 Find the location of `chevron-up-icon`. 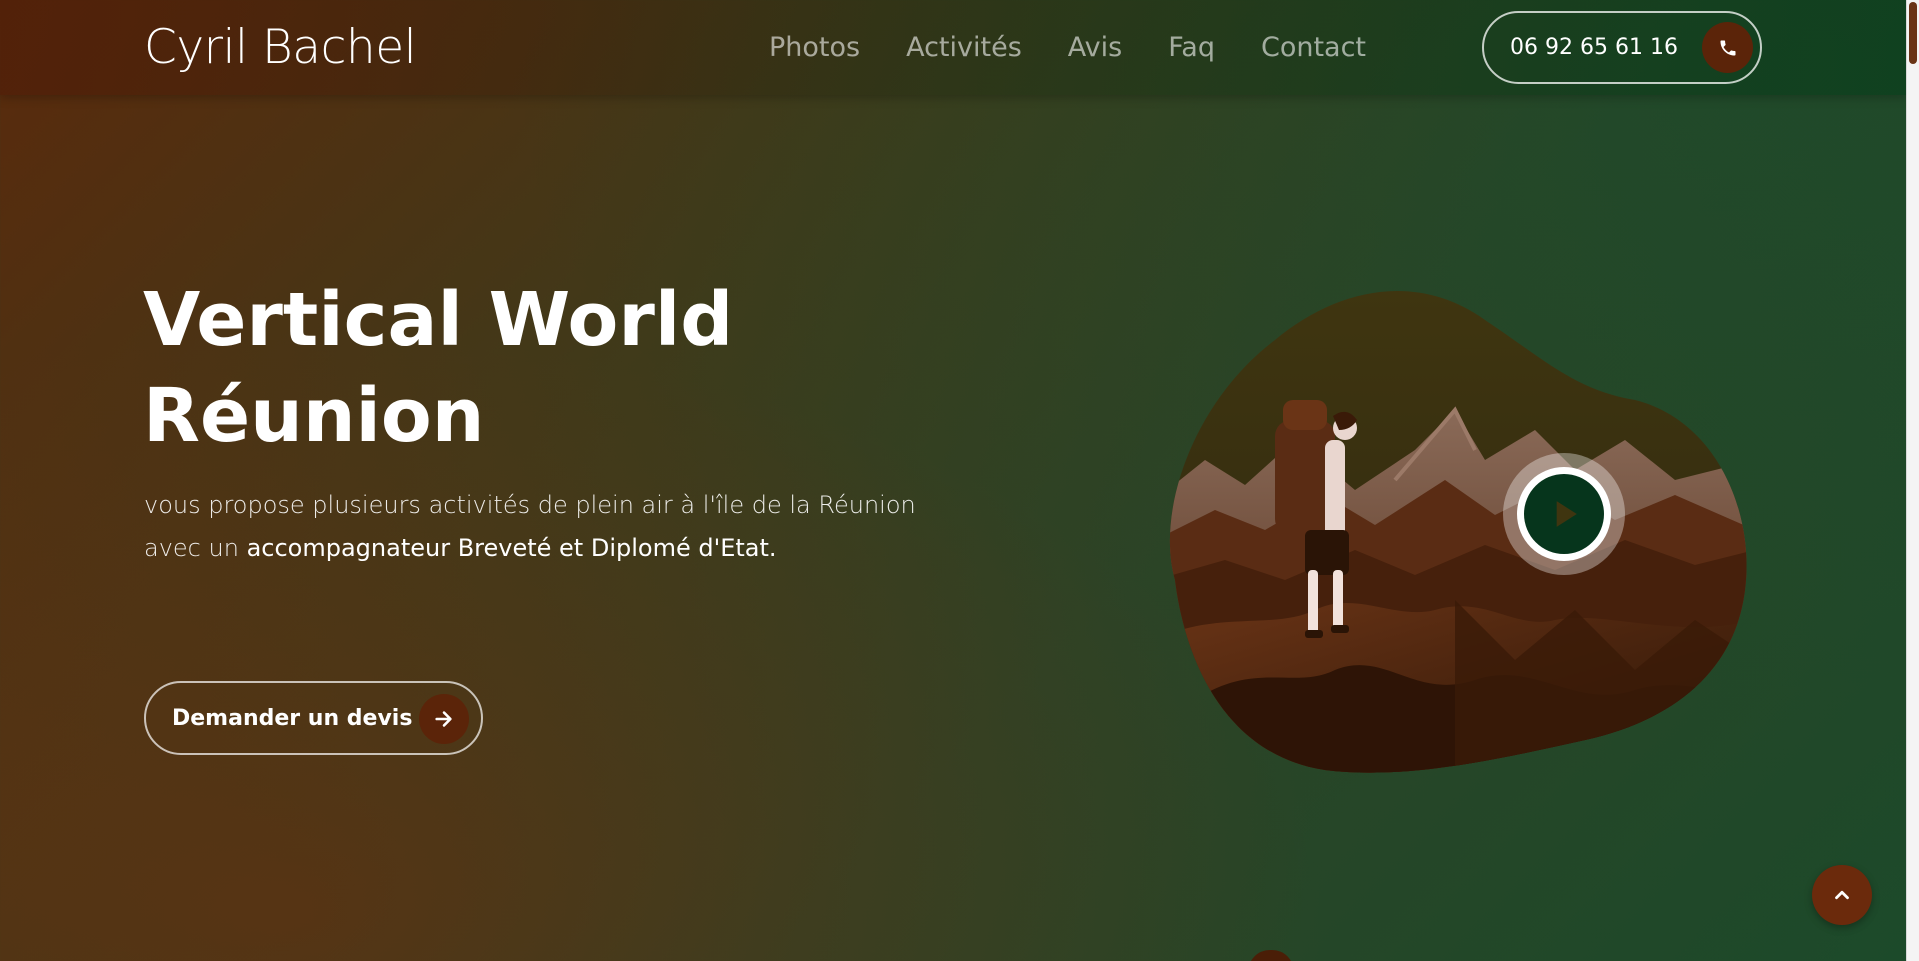

chevron-up-icon is located at coordinates (1842, 895).